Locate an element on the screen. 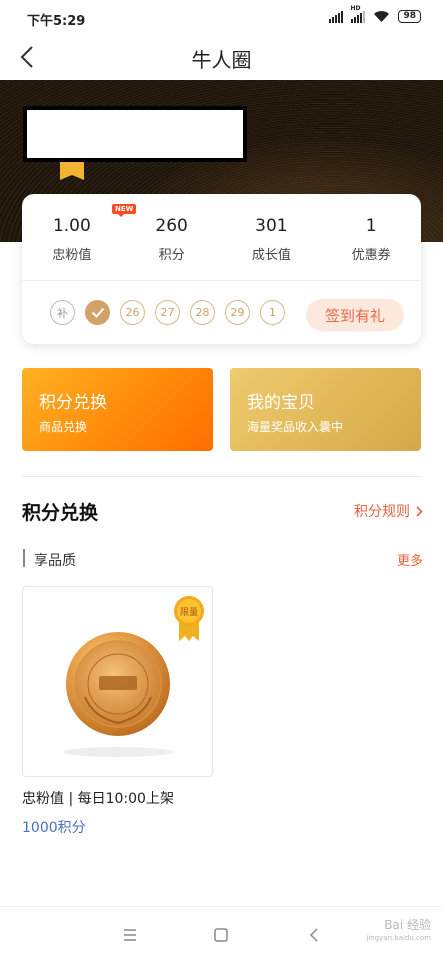 The width and height of the screenshot is (443, 960). rules-label: 积分规则 is located at coordinates (382, 512).